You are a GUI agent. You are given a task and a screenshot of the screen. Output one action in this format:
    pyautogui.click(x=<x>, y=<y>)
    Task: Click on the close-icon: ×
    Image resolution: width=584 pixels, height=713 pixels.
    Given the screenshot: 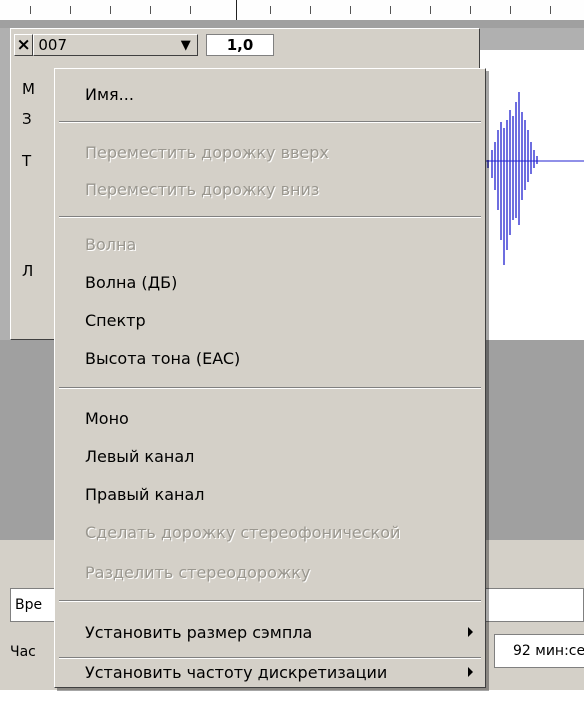 What is the action you would take?
    pyautogui.click(x=23, y=45)
    